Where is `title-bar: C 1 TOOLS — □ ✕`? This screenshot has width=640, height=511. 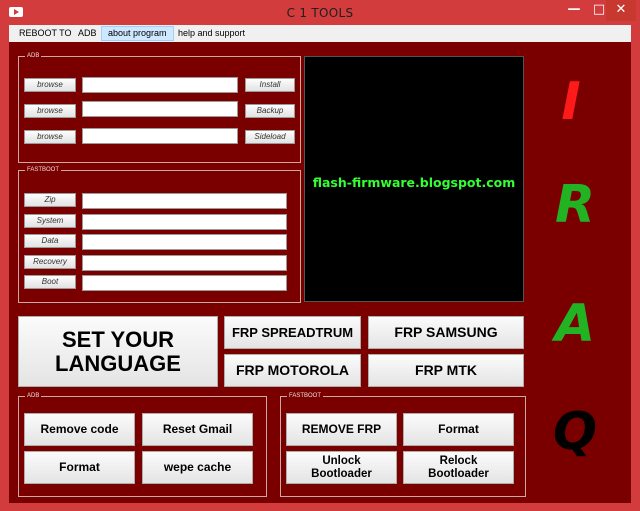 title-bar: C 1 TOOLS — □ ✕ is located at coordinates (320, 12).